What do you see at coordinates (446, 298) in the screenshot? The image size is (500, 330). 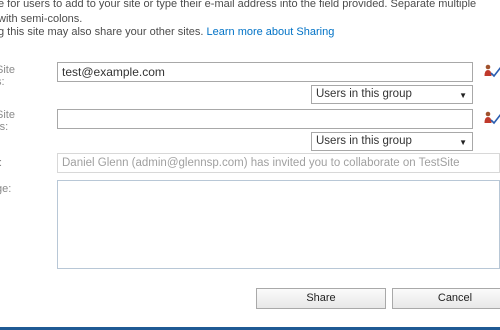 I see `cancel-button: Cancel` at bounding box center [446, 298].